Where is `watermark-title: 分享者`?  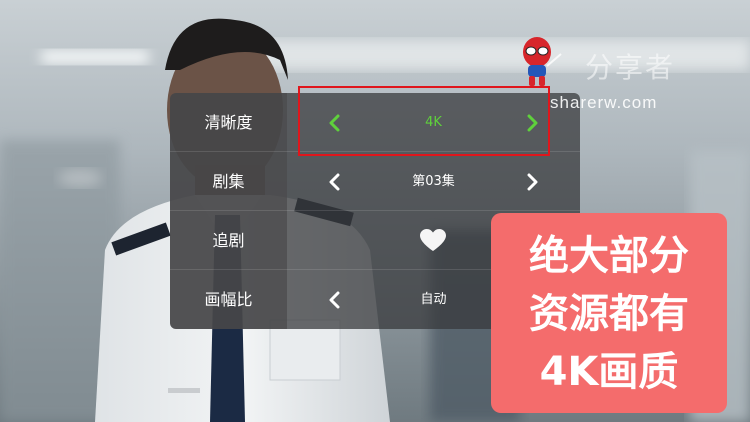 watermark-title: 分享者 is located at coordinates (630, 67).